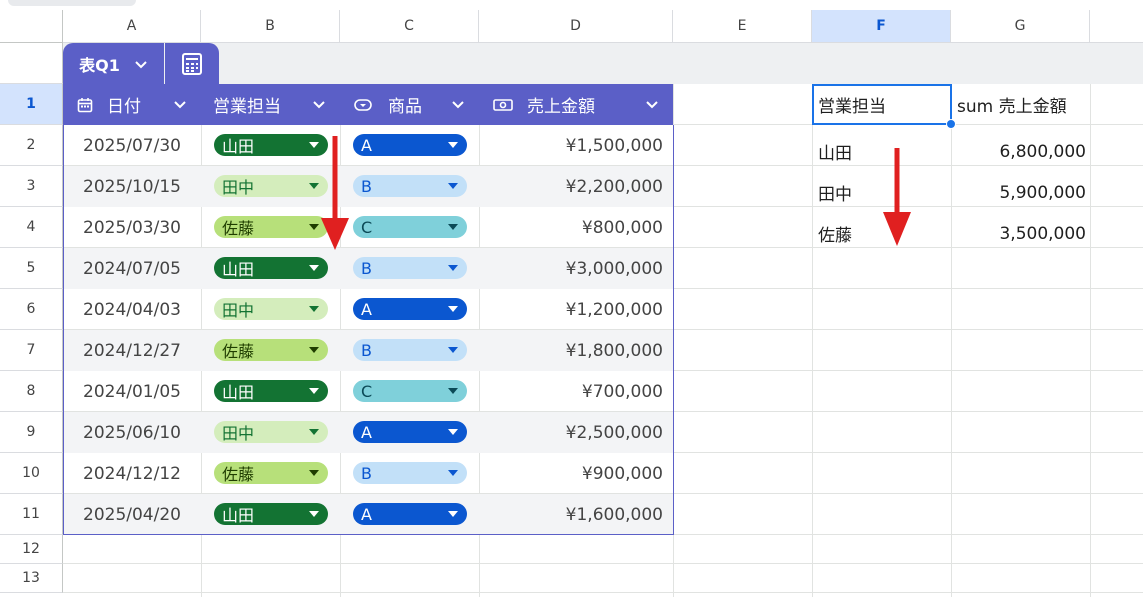  Describe the element at coordinates (363, 104) in the screenshot. I see `dropdown-chip-icon` at that location.